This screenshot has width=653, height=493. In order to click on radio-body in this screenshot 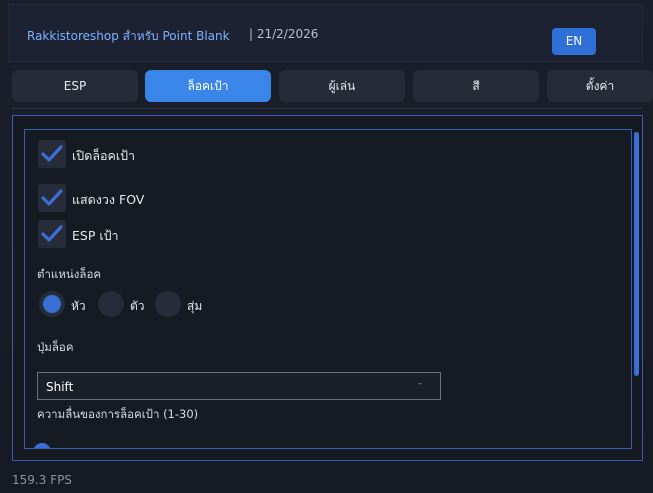, I will do `click(111, 304)`.